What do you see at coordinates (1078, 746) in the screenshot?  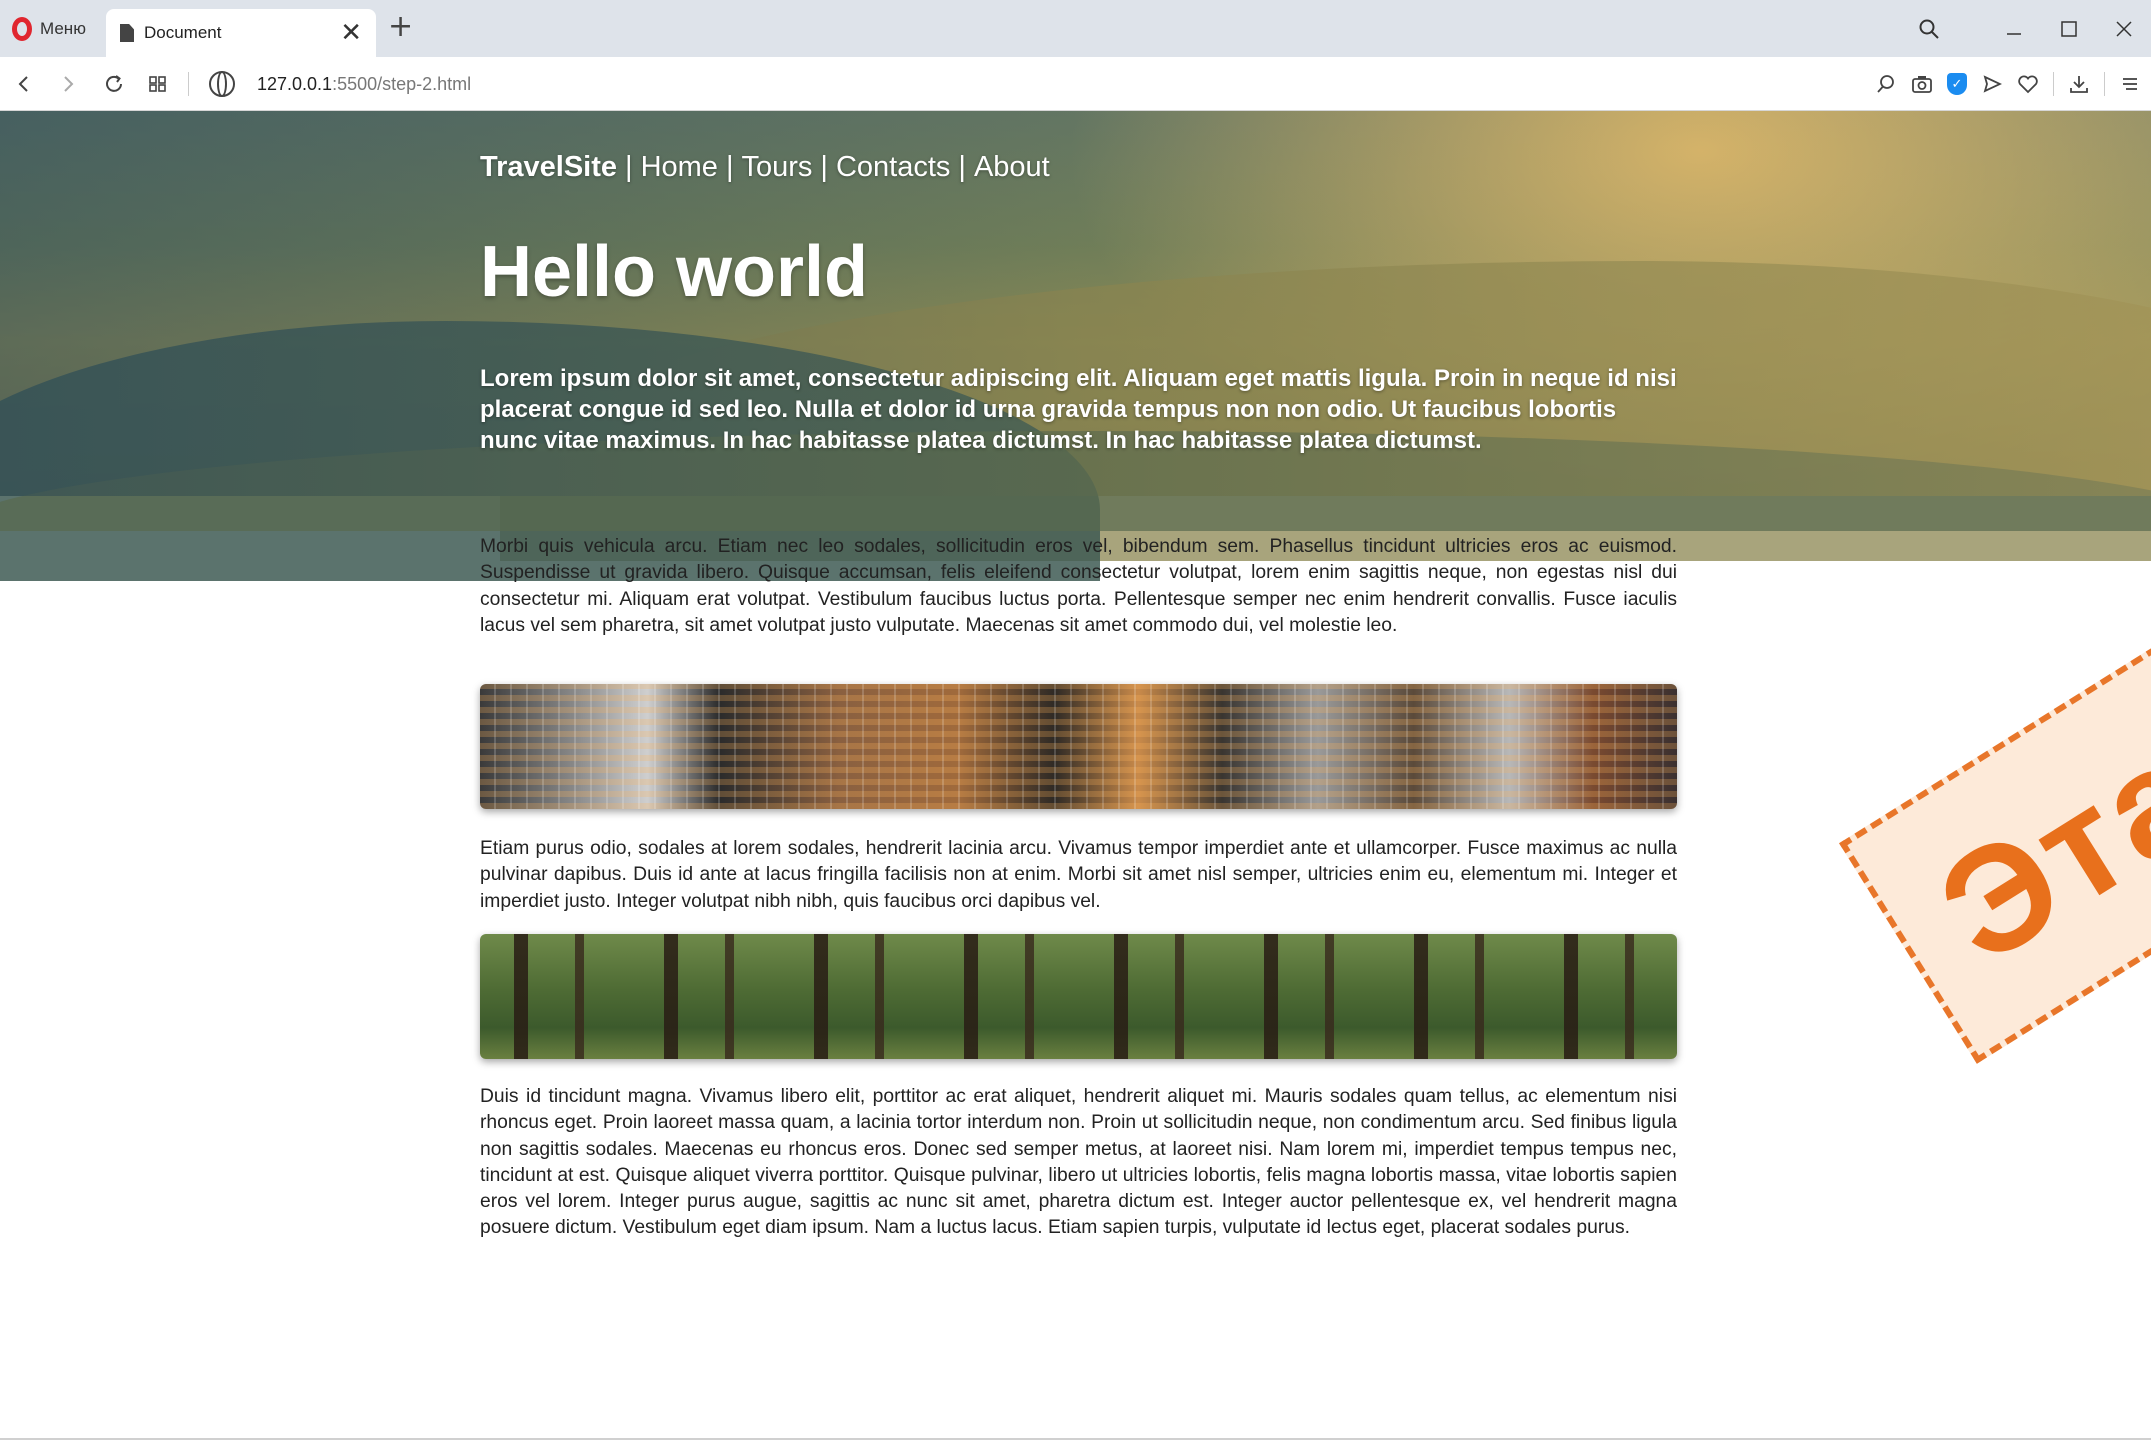 I see `city-skyline-image` at bounding box center [1078, 746].